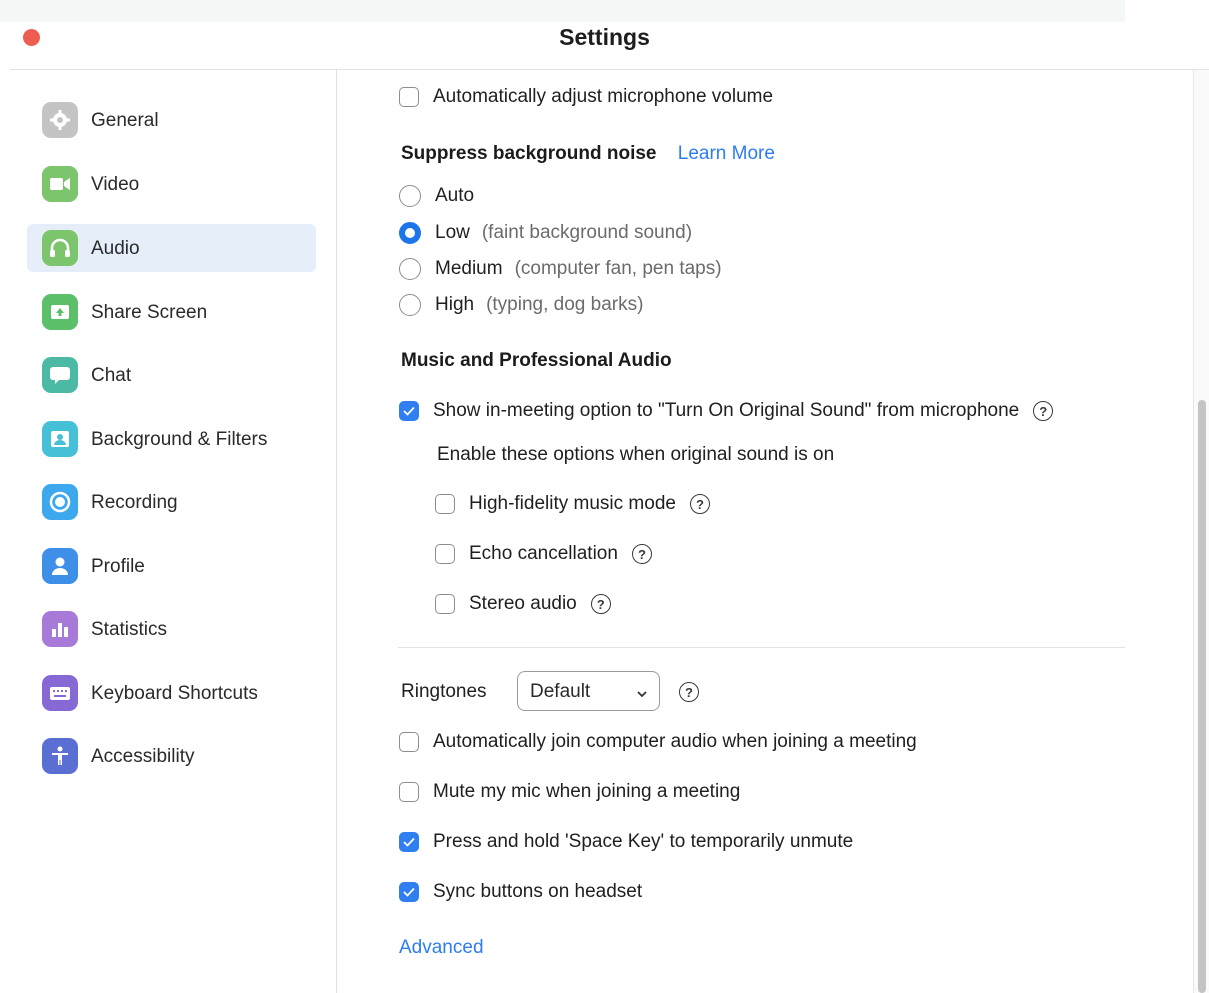  I want to click on original-sound-checkbox, so click(409, 411).